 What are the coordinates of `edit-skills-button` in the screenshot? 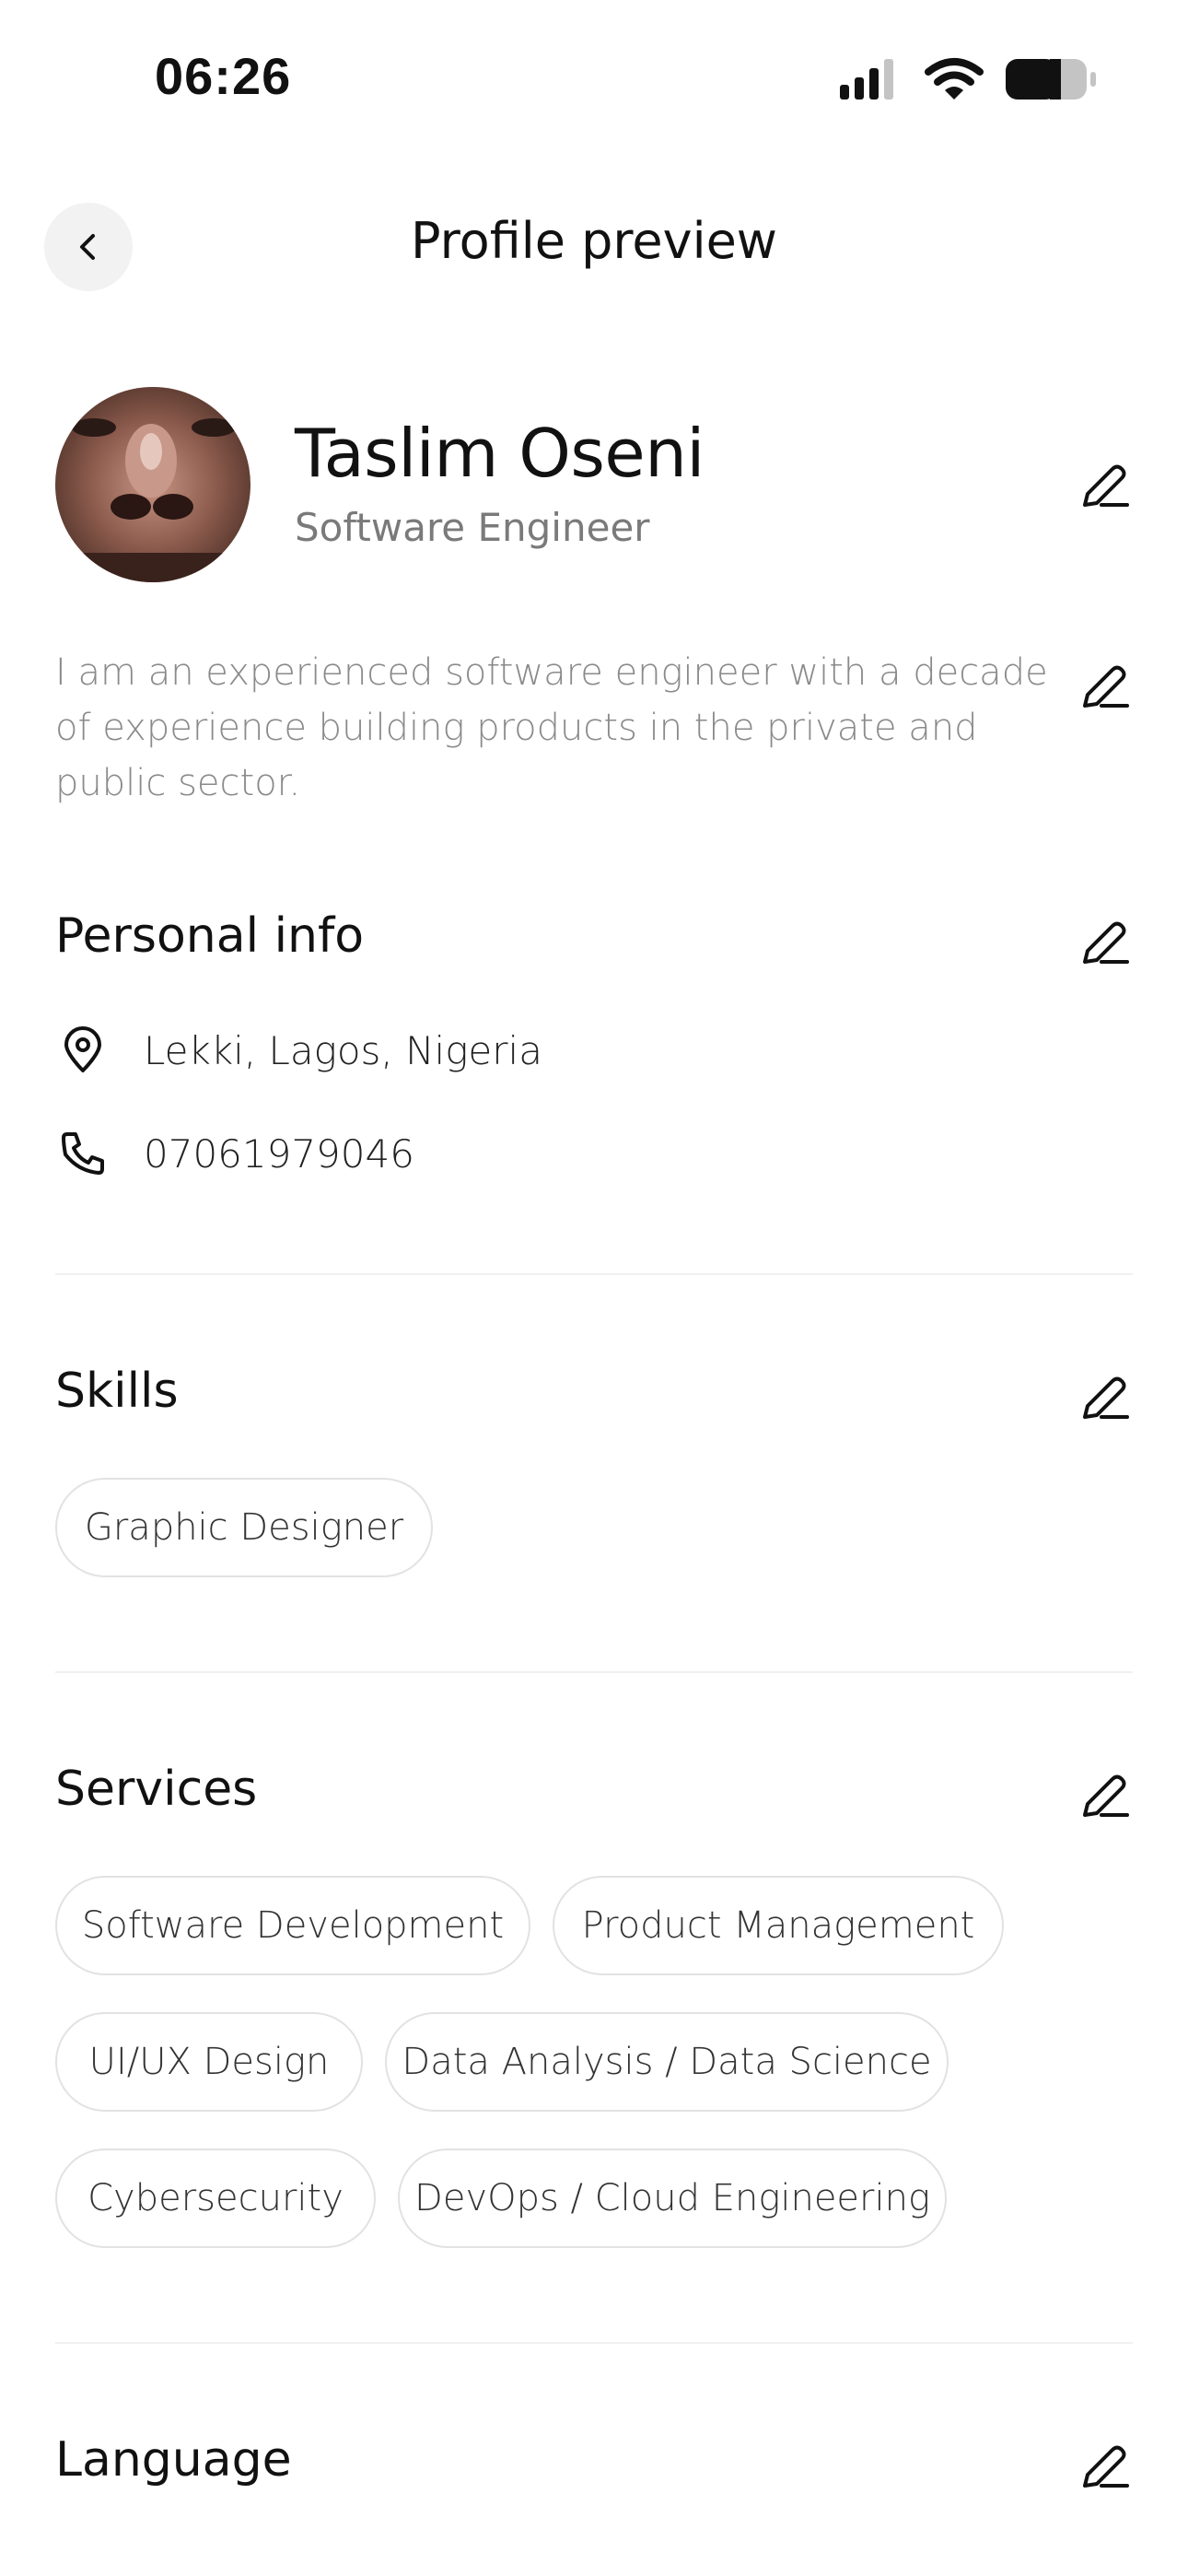 It's located at (1105, 1397).